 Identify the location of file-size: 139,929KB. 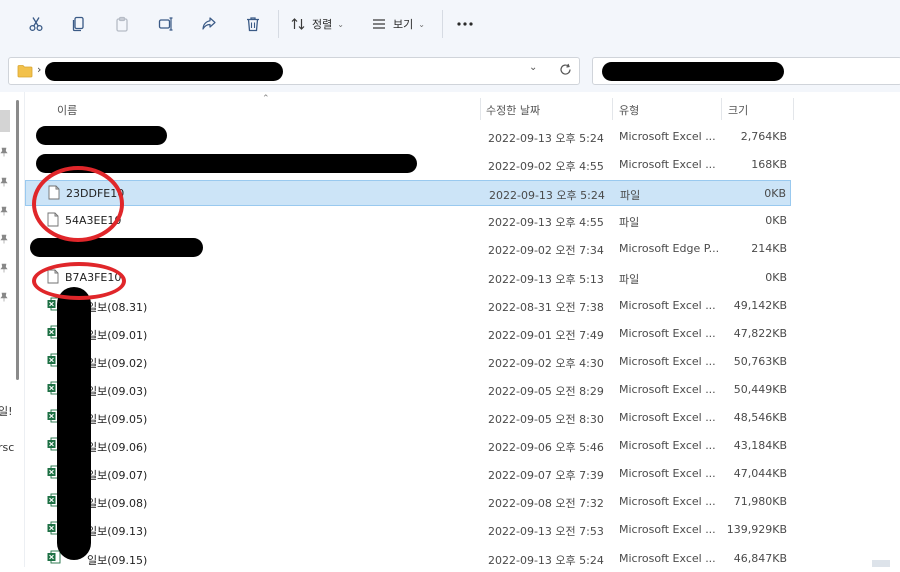
(756, 530).